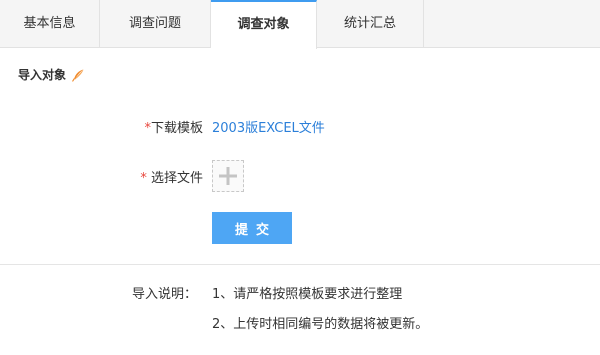 This screenshot has height=355, width=600. Describe the element at coordinates (155, 24) in the screenshot. I see `tab-survey-questions: 调查问题` at that location.